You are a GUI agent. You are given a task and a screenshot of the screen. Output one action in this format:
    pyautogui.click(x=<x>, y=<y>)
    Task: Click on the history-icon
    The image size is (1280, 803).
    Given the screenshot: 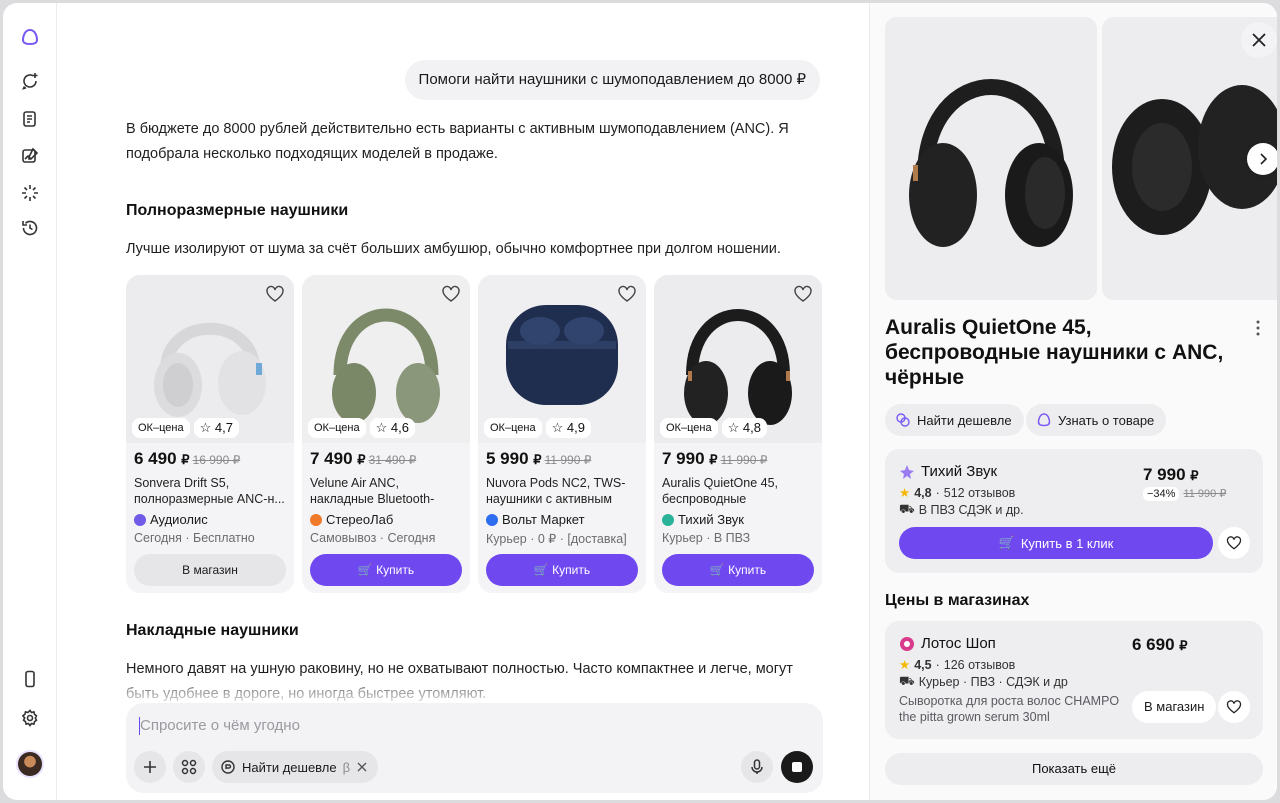 What is the action you would take?
    pyautogui.click(x=30, y=228)
    